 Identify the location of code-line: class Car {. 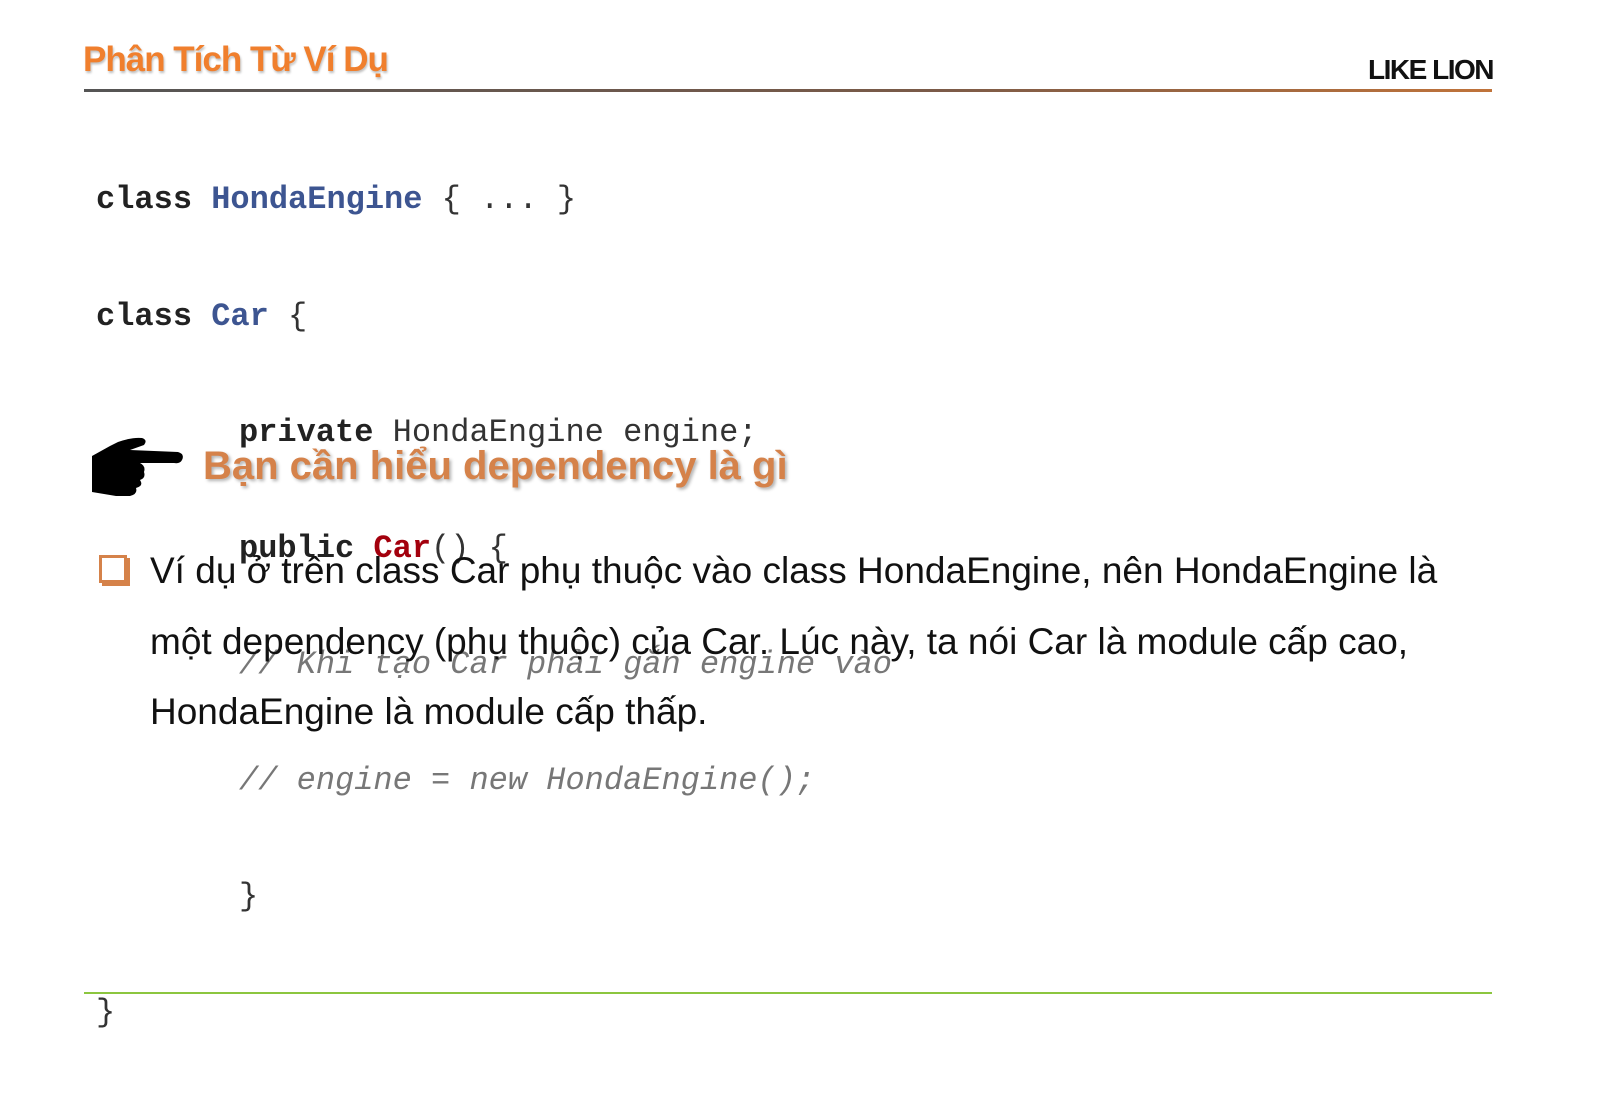
(494, 317).